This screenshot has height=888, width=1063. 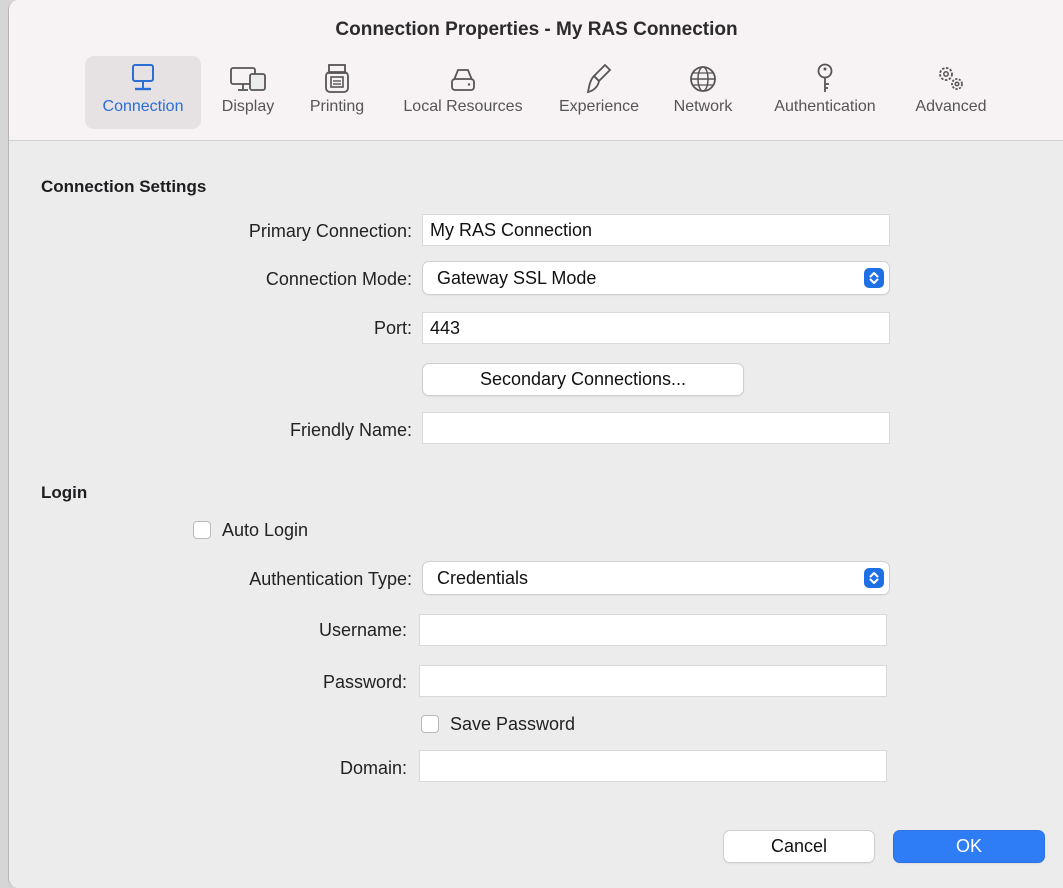 I want to click on password-field, so click(x=653, y=681).